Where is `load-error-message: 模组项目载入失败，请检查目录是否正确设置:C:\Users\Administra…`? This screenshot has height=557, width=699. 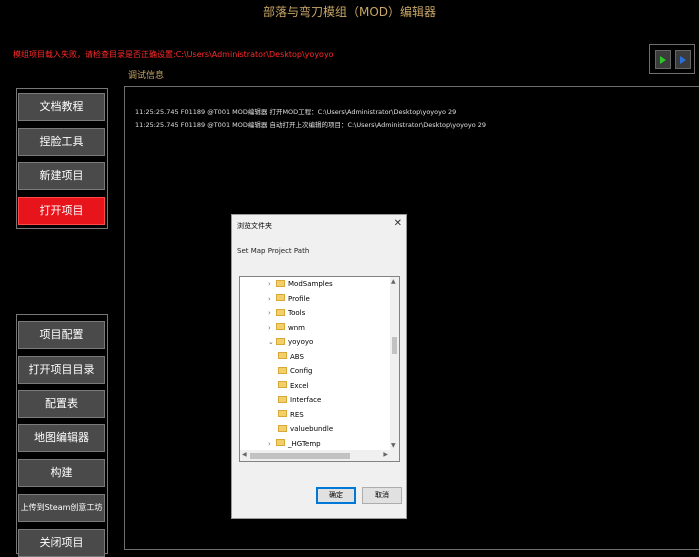 load-error-message: 模组项目载入失败，请检查目录是否正确设置:C:\Users\Administra… is located at coordinates (173, 54).